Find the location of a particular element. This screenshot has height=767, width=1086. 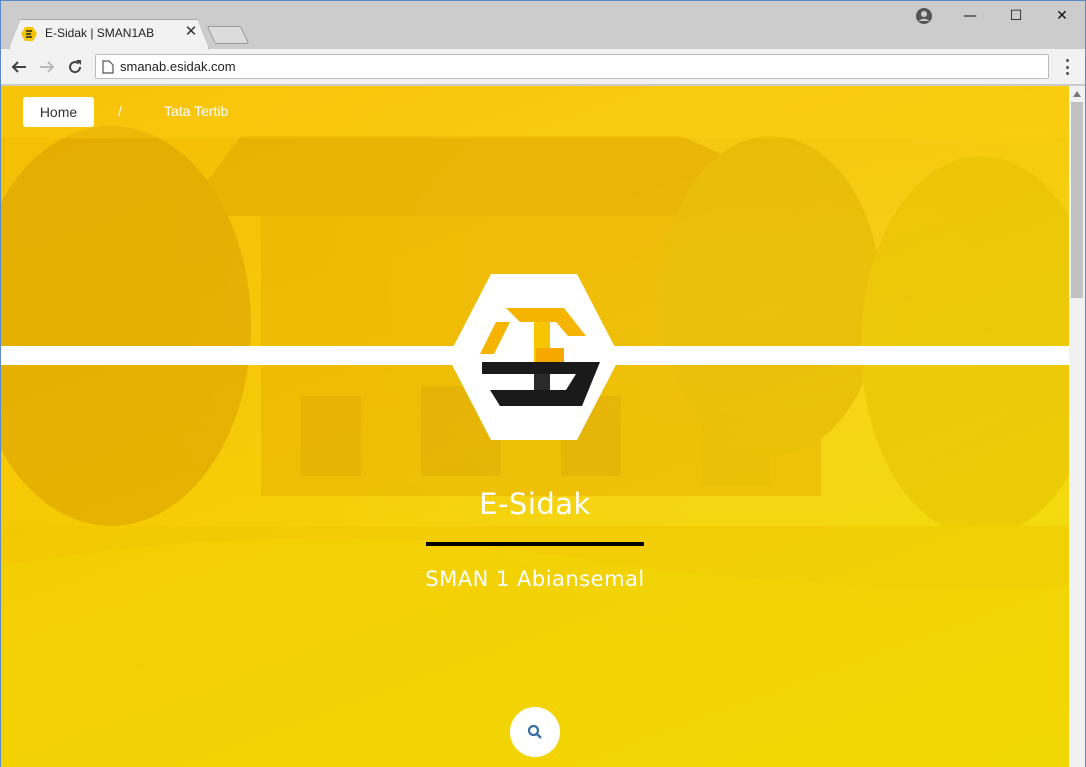

maximize-button: ☐ is located at coordinates (1016, 16).